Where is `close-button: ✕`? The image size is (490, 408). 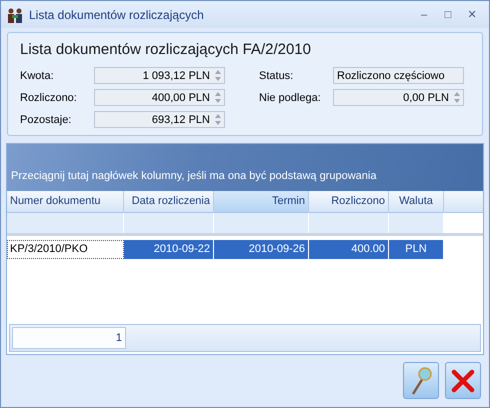 close-button: ✕ is located at coordinates (472, 14).